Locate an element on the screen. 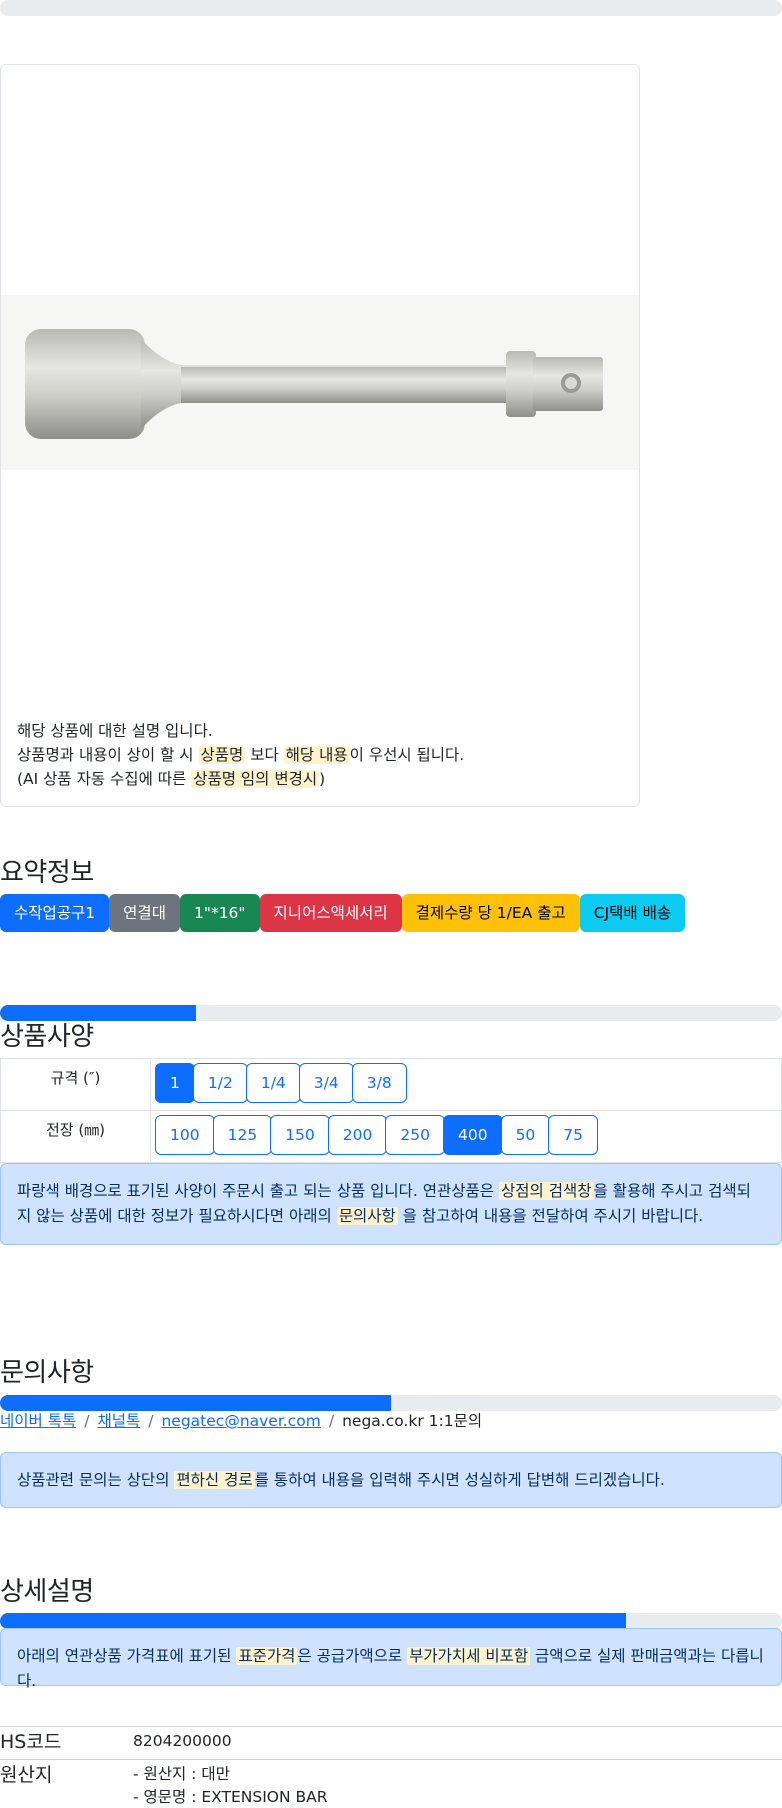 Image resolution: width=782 pixels, height=1808 pixels. spec-option-button: 400 is located at coordinates (472, 1135).